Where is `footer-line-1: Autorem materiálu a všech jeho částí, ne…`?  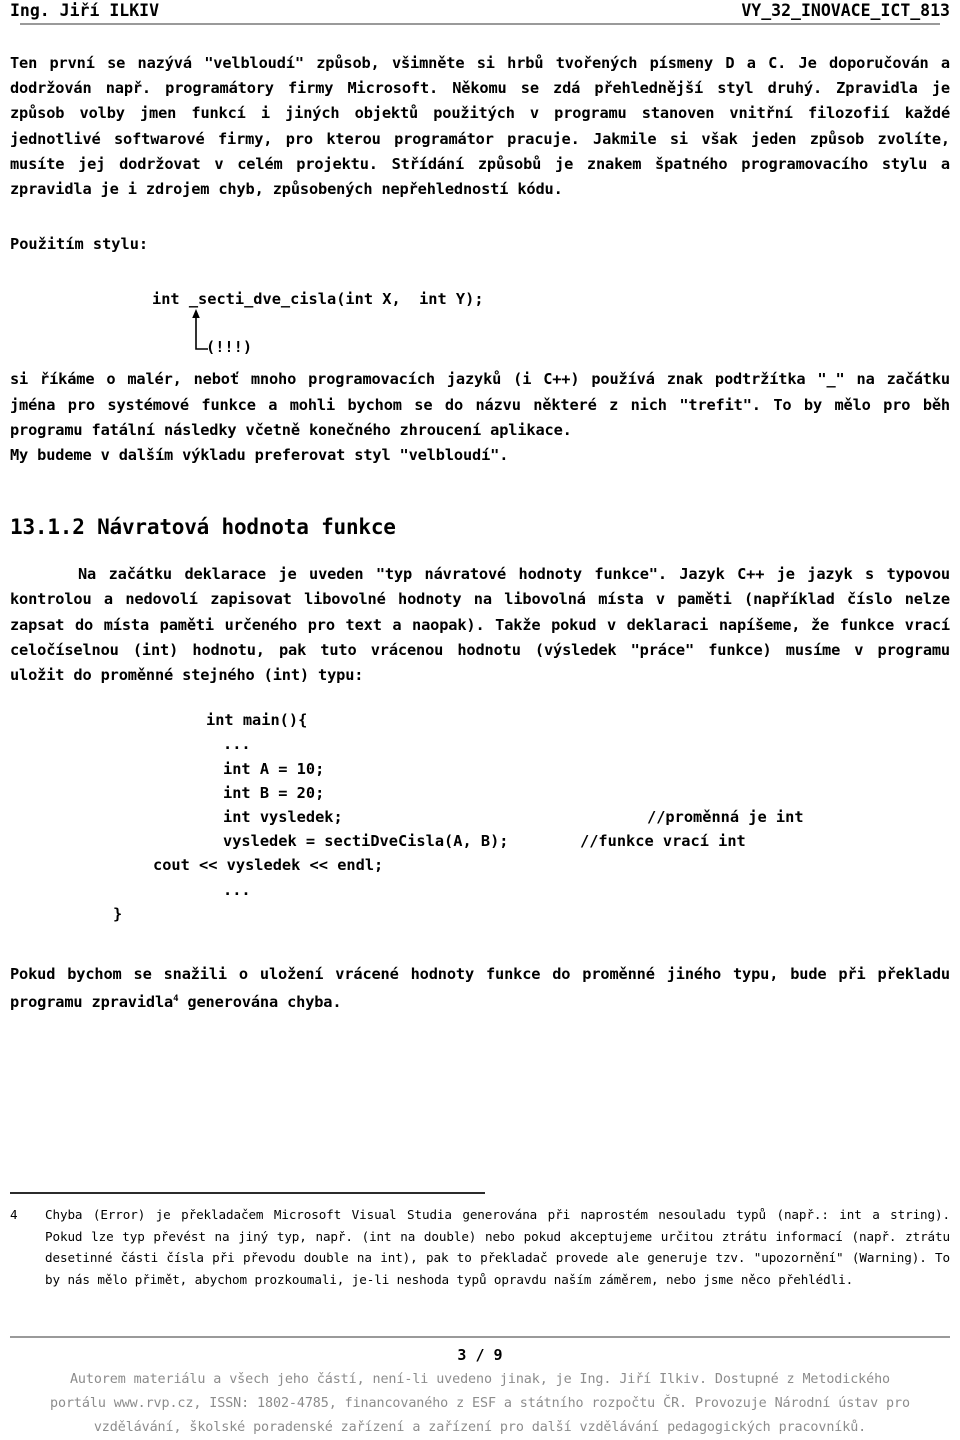
footer-line-1: Autorem materiálu a všech jeho částí, ne… is located at coordinates (480, 1379).